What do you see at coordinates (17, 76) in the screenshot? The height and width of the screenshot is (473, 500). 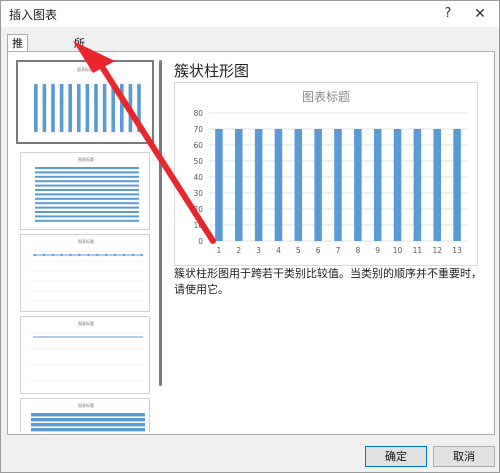 I see `tab-recommended-charts: 推荐的图表` at bounding box center [17, 76].